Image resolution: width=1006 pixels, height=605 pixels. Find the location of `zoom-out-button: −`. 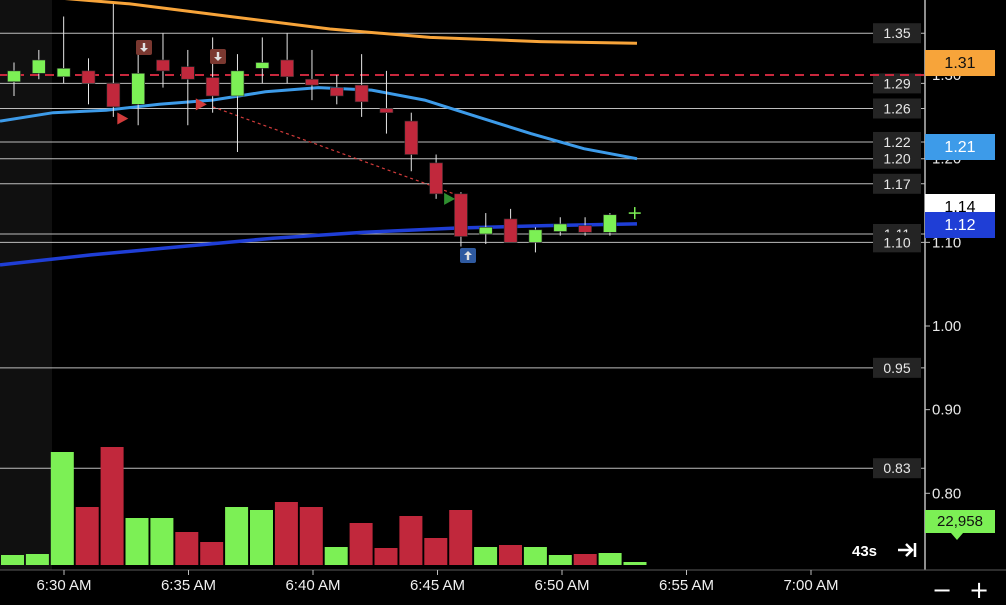

zoom-out-button: − is located at coordinates (942, 590).